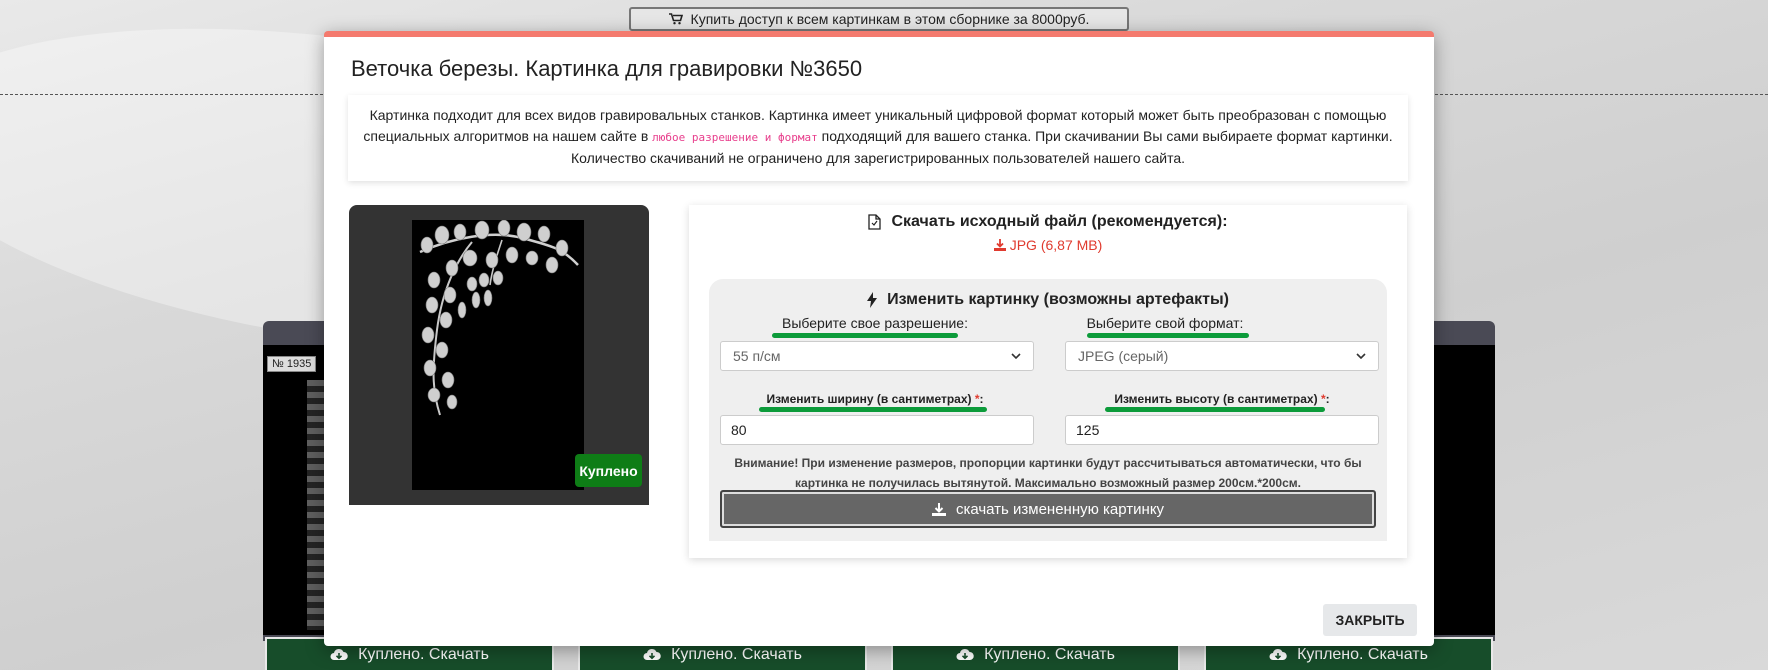 The image size is (1768, 670). I want to click on resolution-label: Выберите свое разрешение:, so click(875, 323).